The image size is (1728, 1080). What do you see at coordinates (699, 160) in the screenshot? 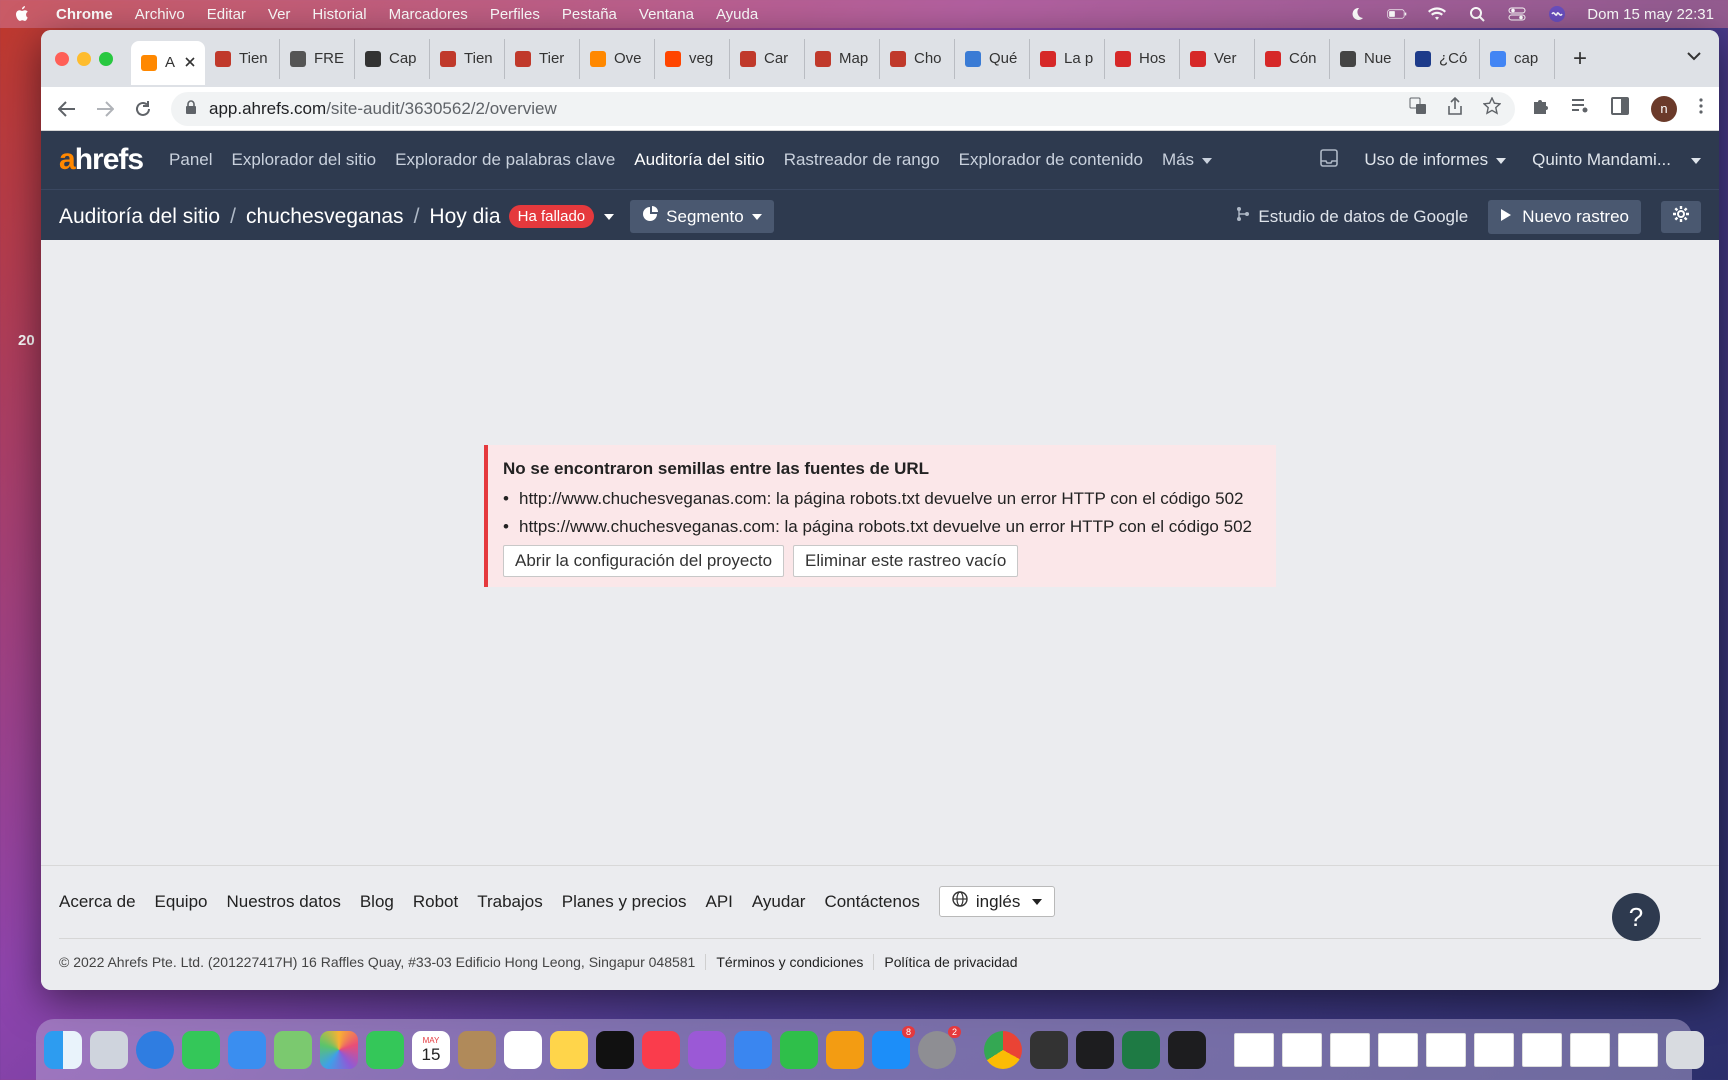
I see `nav-site-audit: Auditoría del sitio` at bounding box center [699, 160].